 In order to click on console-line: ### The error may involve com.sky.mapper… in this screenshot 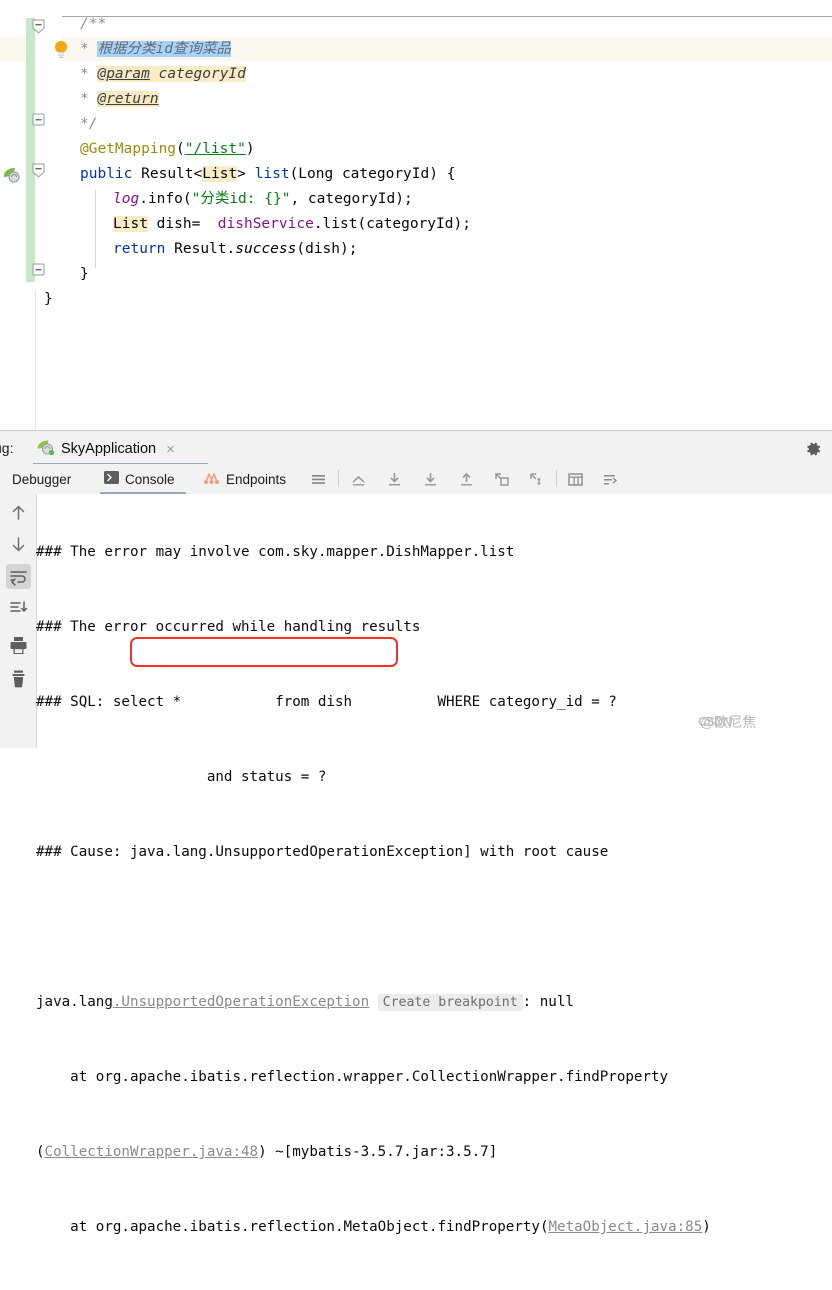, I will do `click(275, 552)`.